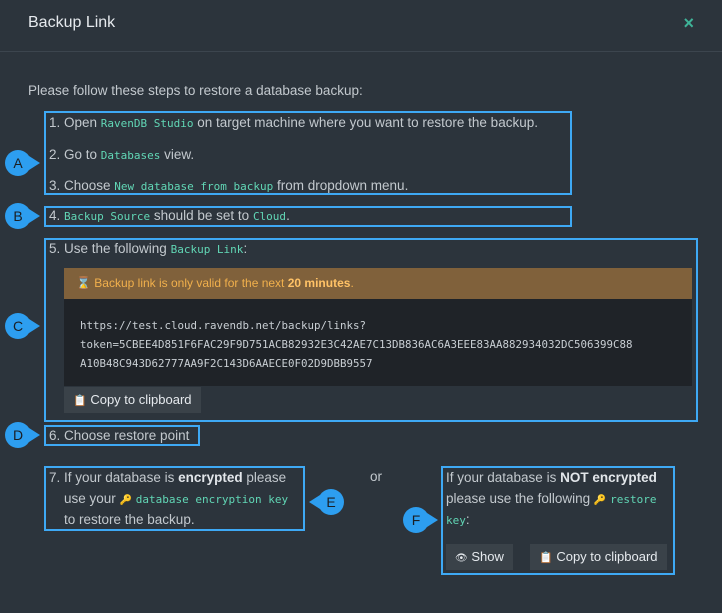  I want to click on step-7-line-3: to restore the backup., so click(129, 519).